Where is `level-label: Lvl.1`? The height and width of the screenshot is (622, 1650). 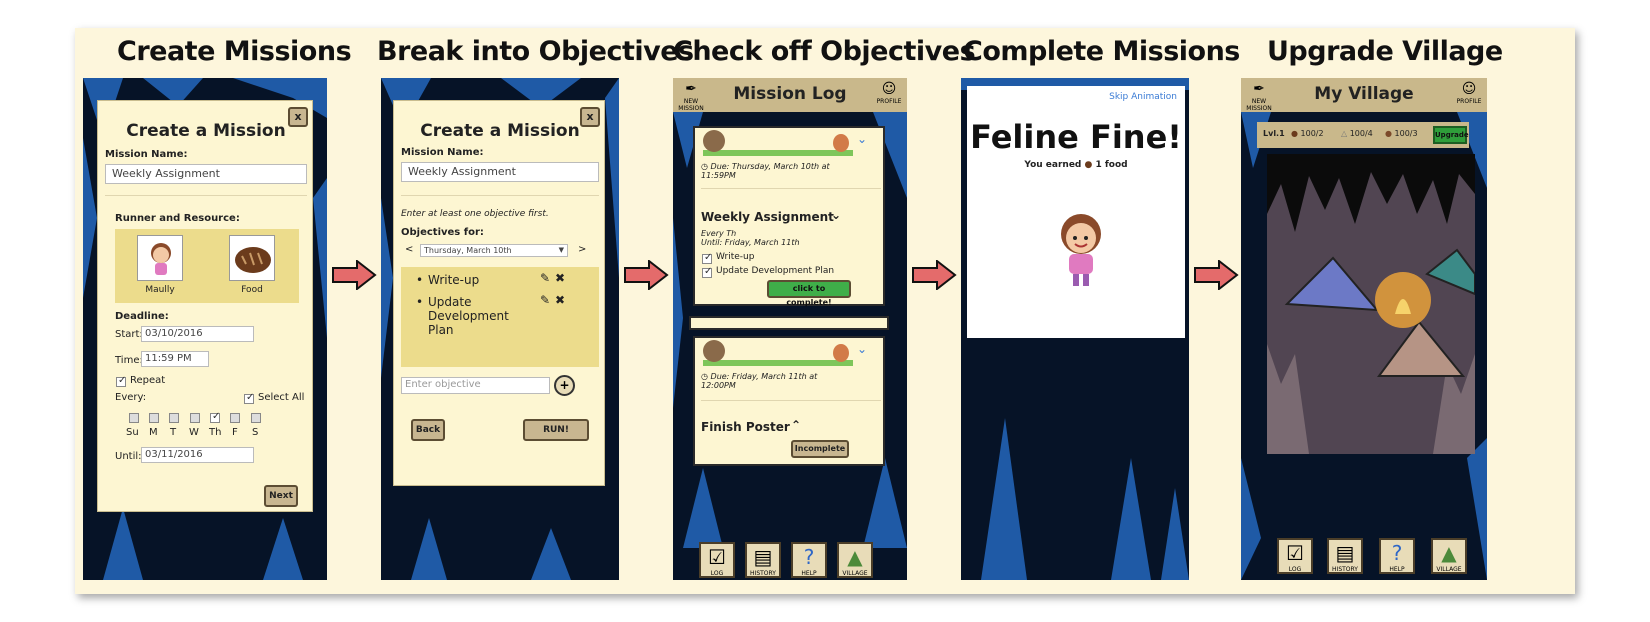
level-label: Lvl.1 is located at coordinates (1274, 133).